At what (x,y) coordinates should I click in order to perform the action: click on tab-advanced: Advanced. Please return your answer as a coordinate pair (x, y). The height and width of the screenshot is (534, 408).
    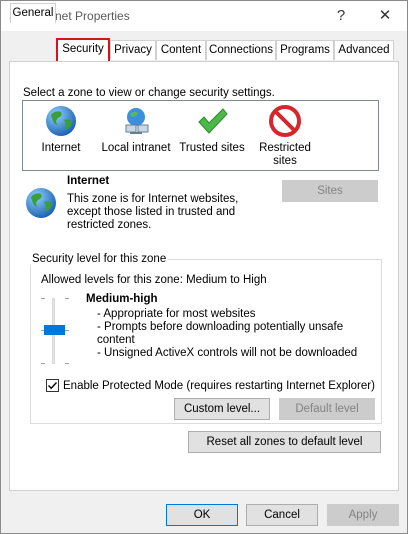
    Looking at the image, I should click on (364, 50).